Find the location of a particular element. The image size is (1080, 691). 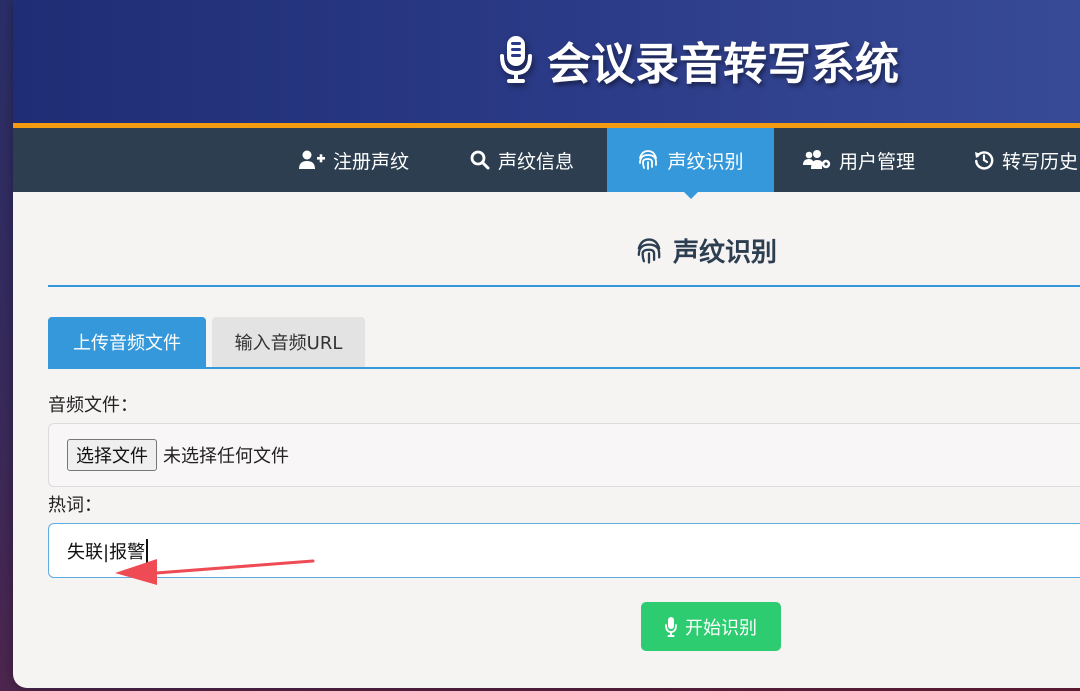

nav-item-register-voiceprint: 注册声纹 is located at coordinates (354, 160).